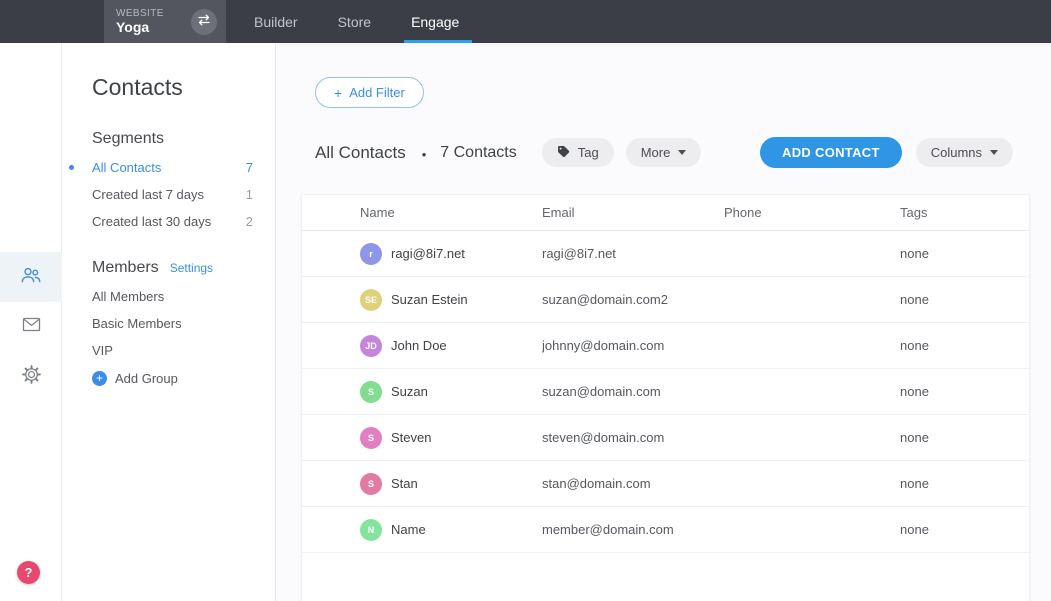 This screenshot has width=1051, height=601. What do you see at coordinates (579, 253) in the screenshot?
I see `contact-email: ragi@8i7.net` at bounding box center [579, 253].